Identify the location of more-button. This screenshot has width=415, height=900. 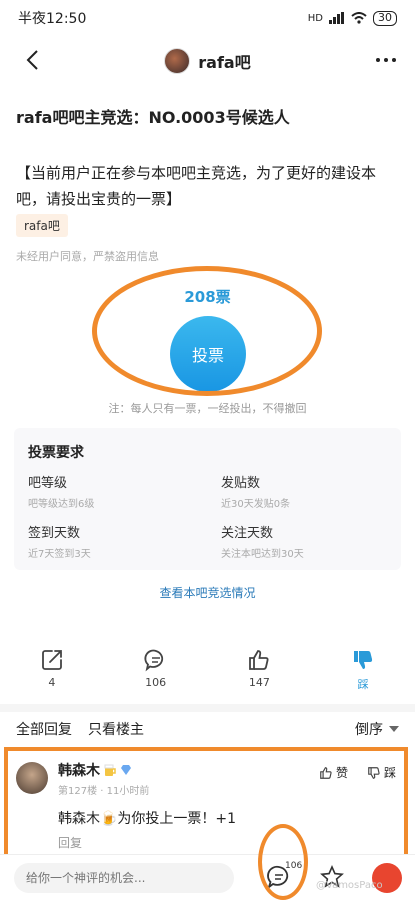
(386, 60).